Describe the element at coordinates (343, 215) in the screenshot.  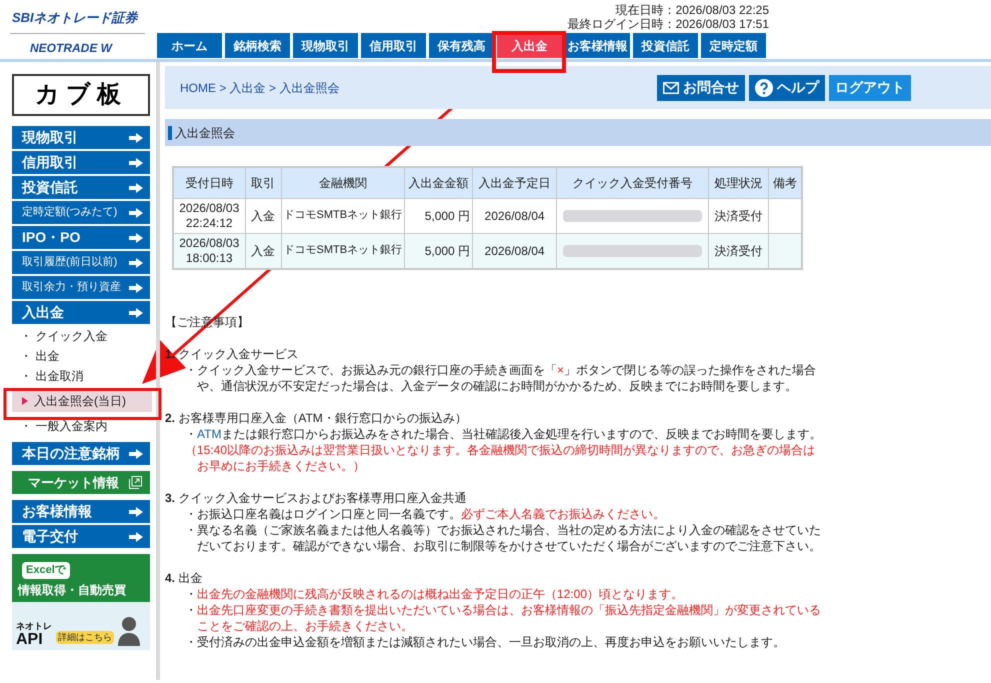
I see `table-cell: ドコモSMTBネット銀行` at that location.